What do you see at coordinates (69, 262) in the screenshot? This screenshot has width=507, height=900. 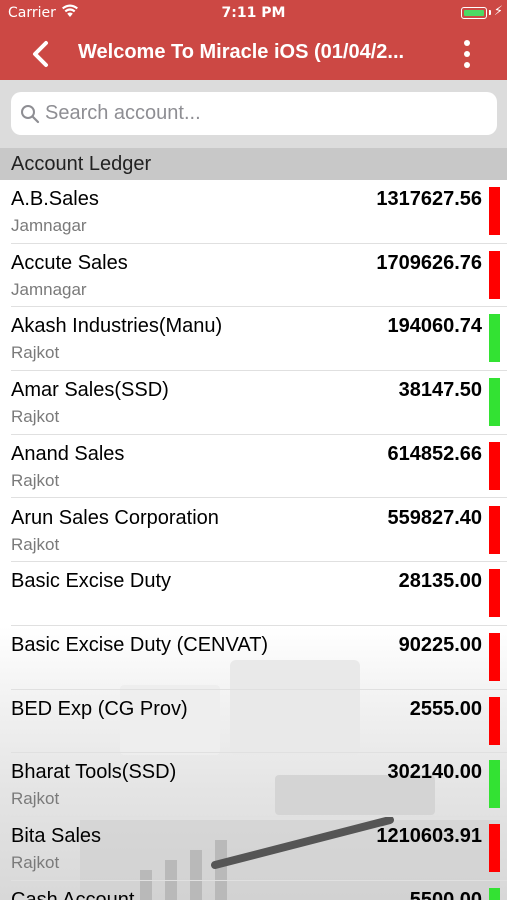 I see `account-name: Accute Sales` at bounding box center [69, 262].